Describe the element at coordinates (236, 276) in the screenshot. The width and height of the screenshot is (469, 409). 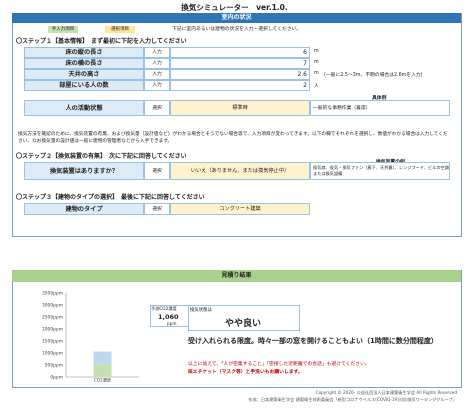
I see `section-header-result: 見積り結果` at that location.